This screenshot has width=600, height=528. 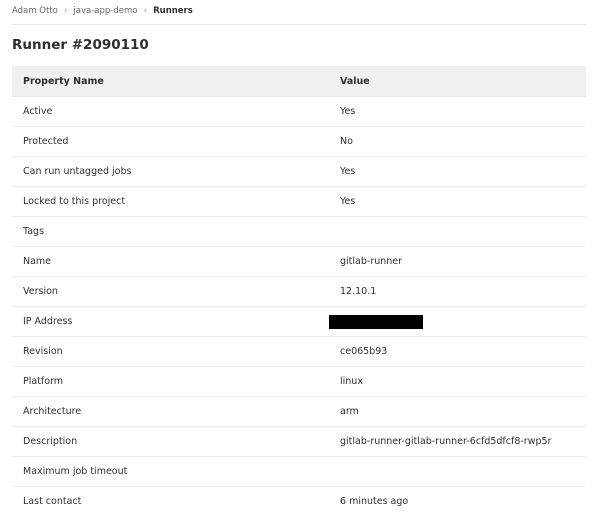 I want to click on table-row: Name gitlab-runner, so click(x=299, y=261).